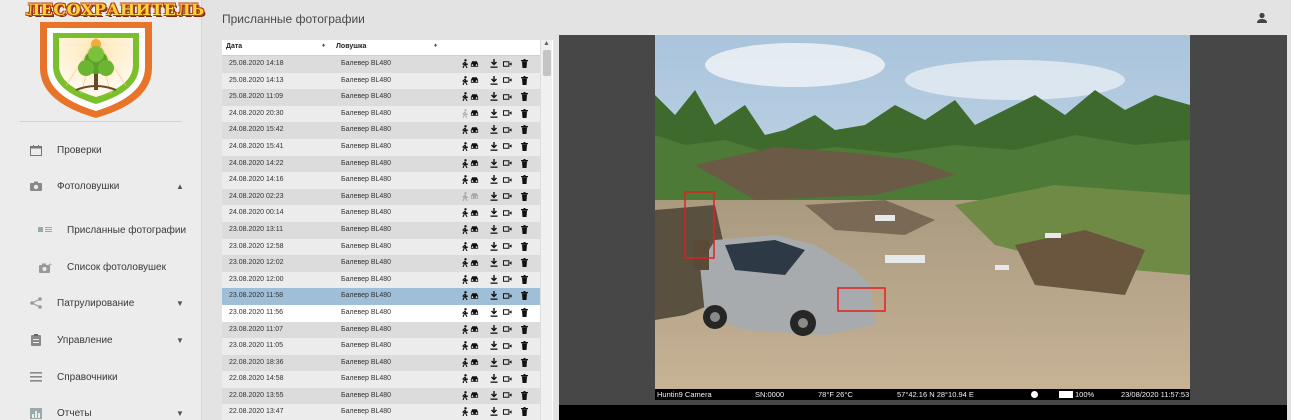 This screenshot has width=1291, height=420. What do you see at coordinates (180, 186) in the screenshot?
I see `chevron-up-icon: ▲` at bounding box center [180, 186].